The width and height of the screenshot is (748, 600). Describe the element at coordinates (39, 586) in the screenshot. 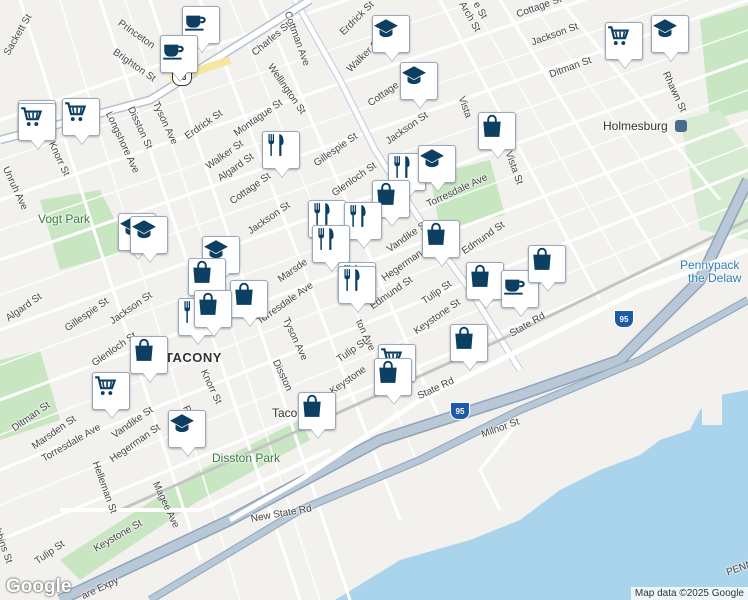

I see `google-logo: Google` at that location.